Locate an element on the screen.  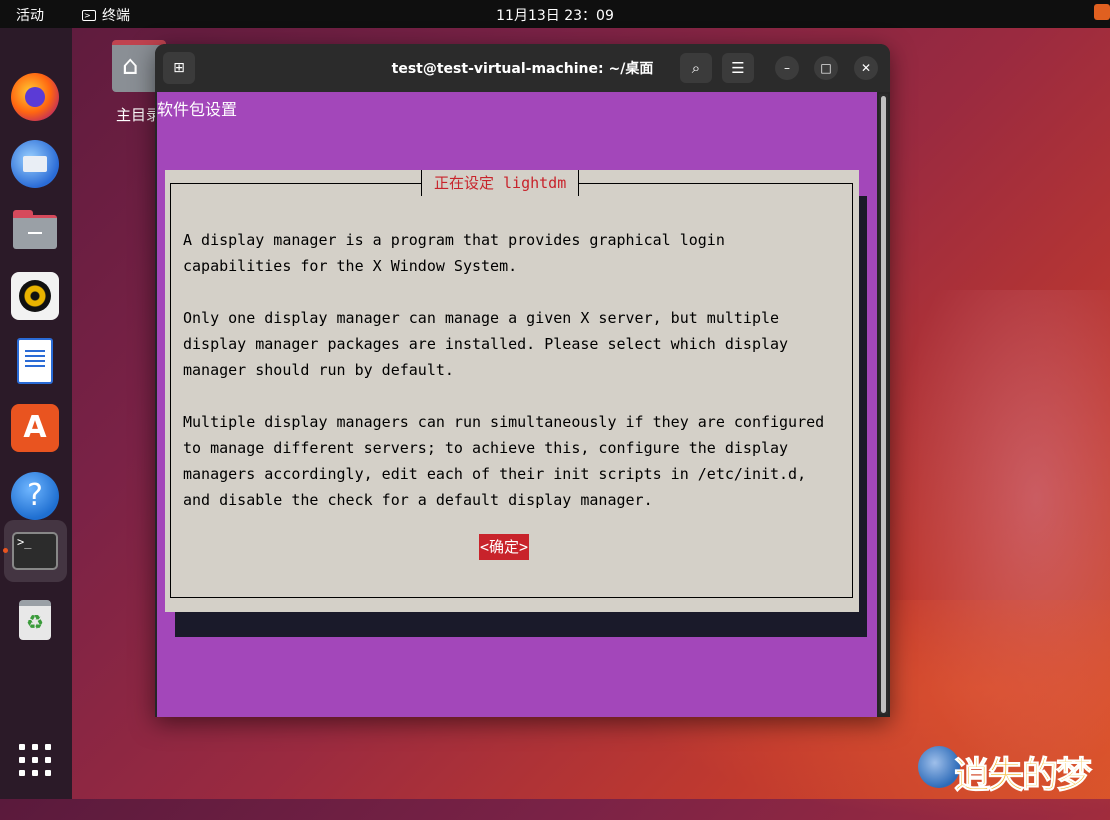
watermark-logo: 逍失的梦 is located at coordinates (1013, 769).